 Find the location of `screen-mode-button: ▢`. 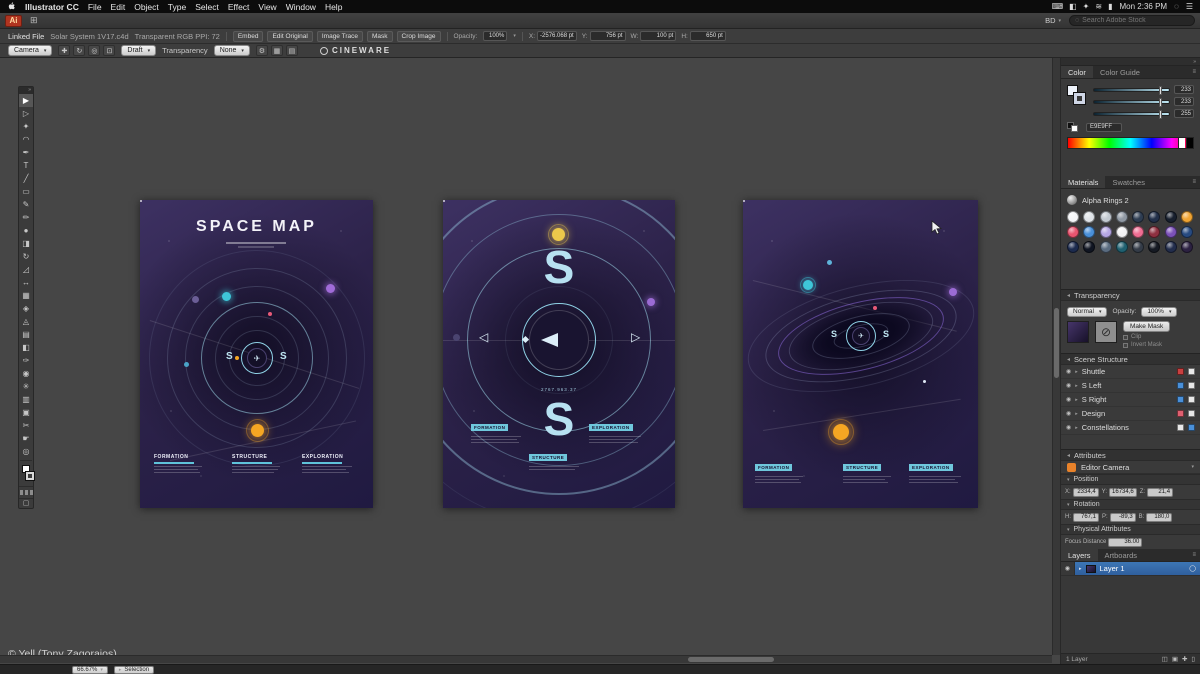

screen-mode-button: ▢ is located at coordinates (26, 503).